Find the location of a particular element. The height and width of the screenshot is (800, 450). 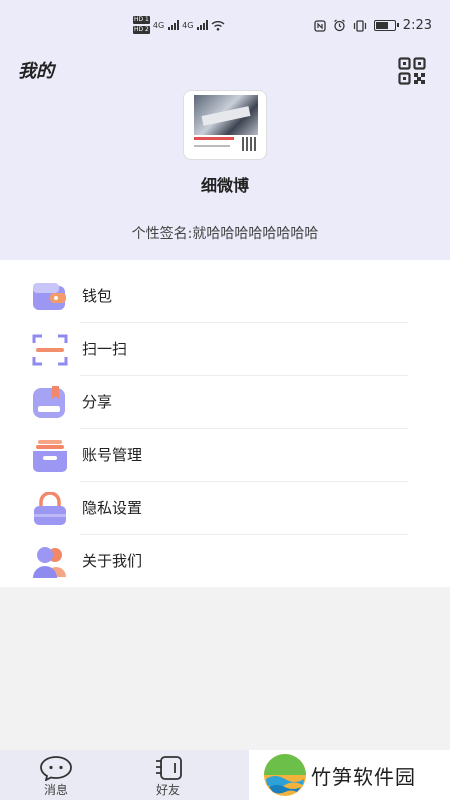

message-icon is located at coordinates (56, 768).